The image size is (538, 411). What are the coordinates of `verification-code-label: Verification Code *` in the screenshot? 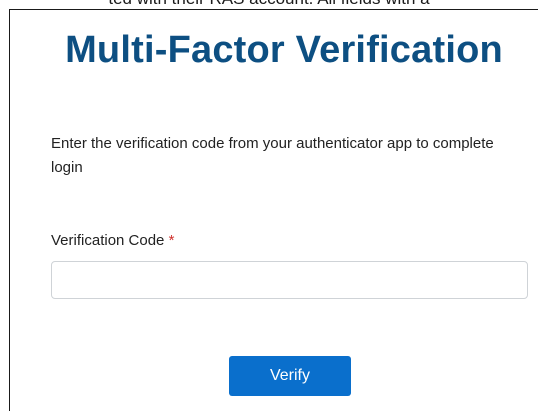 It's located at (112, 241).